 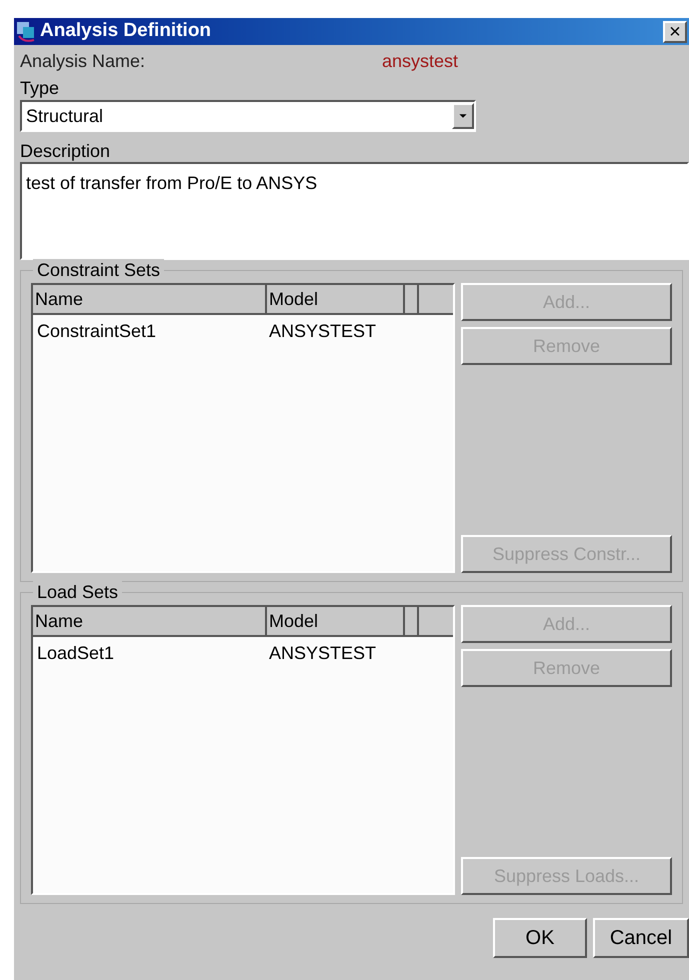 What do you see at coordinates (641, 938) in the screenshot?
I see `dialog-button: Cancel` at bounding box center [641, 938].